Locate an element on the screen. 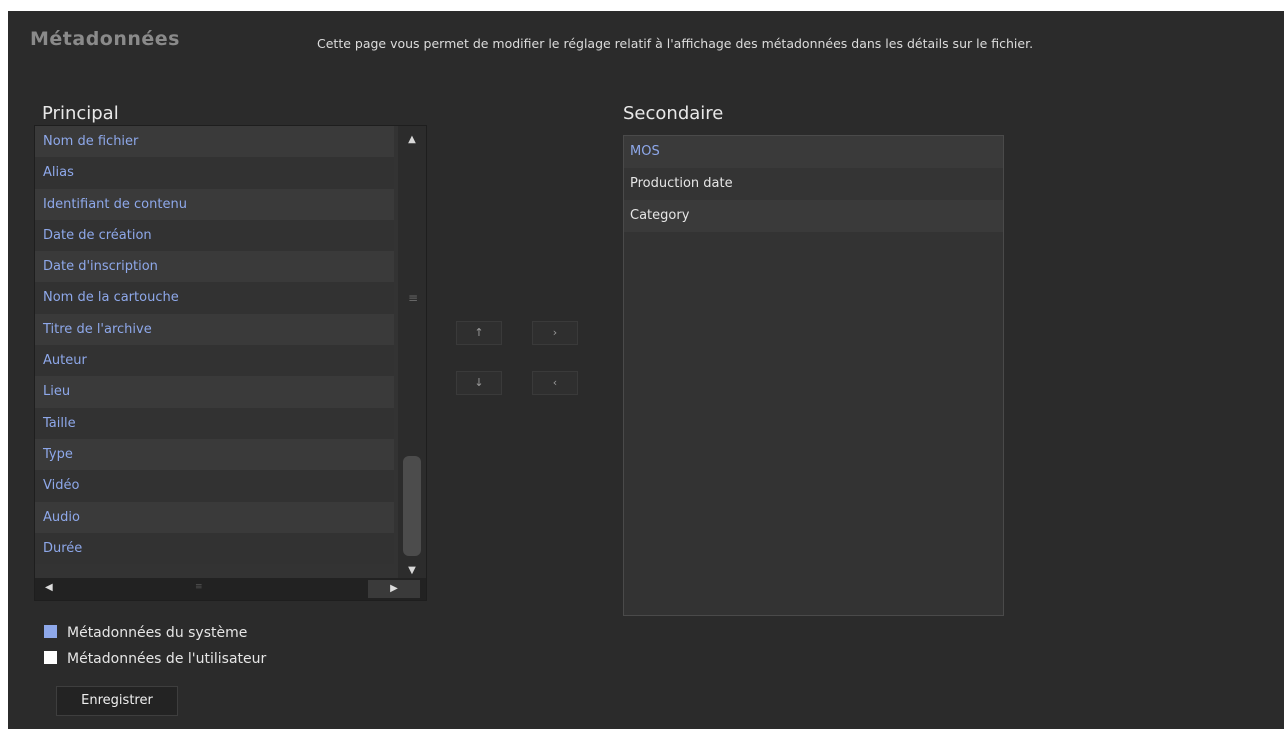  list-item: Auteur is located at coordinates (214, 361).